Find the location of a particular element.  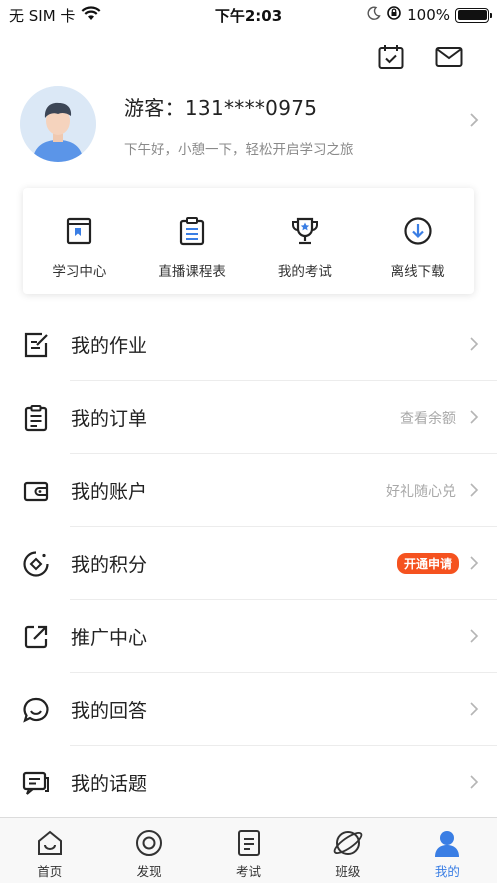

menu-item-promotion: 推广中心 is located at coordinates (248, 636).